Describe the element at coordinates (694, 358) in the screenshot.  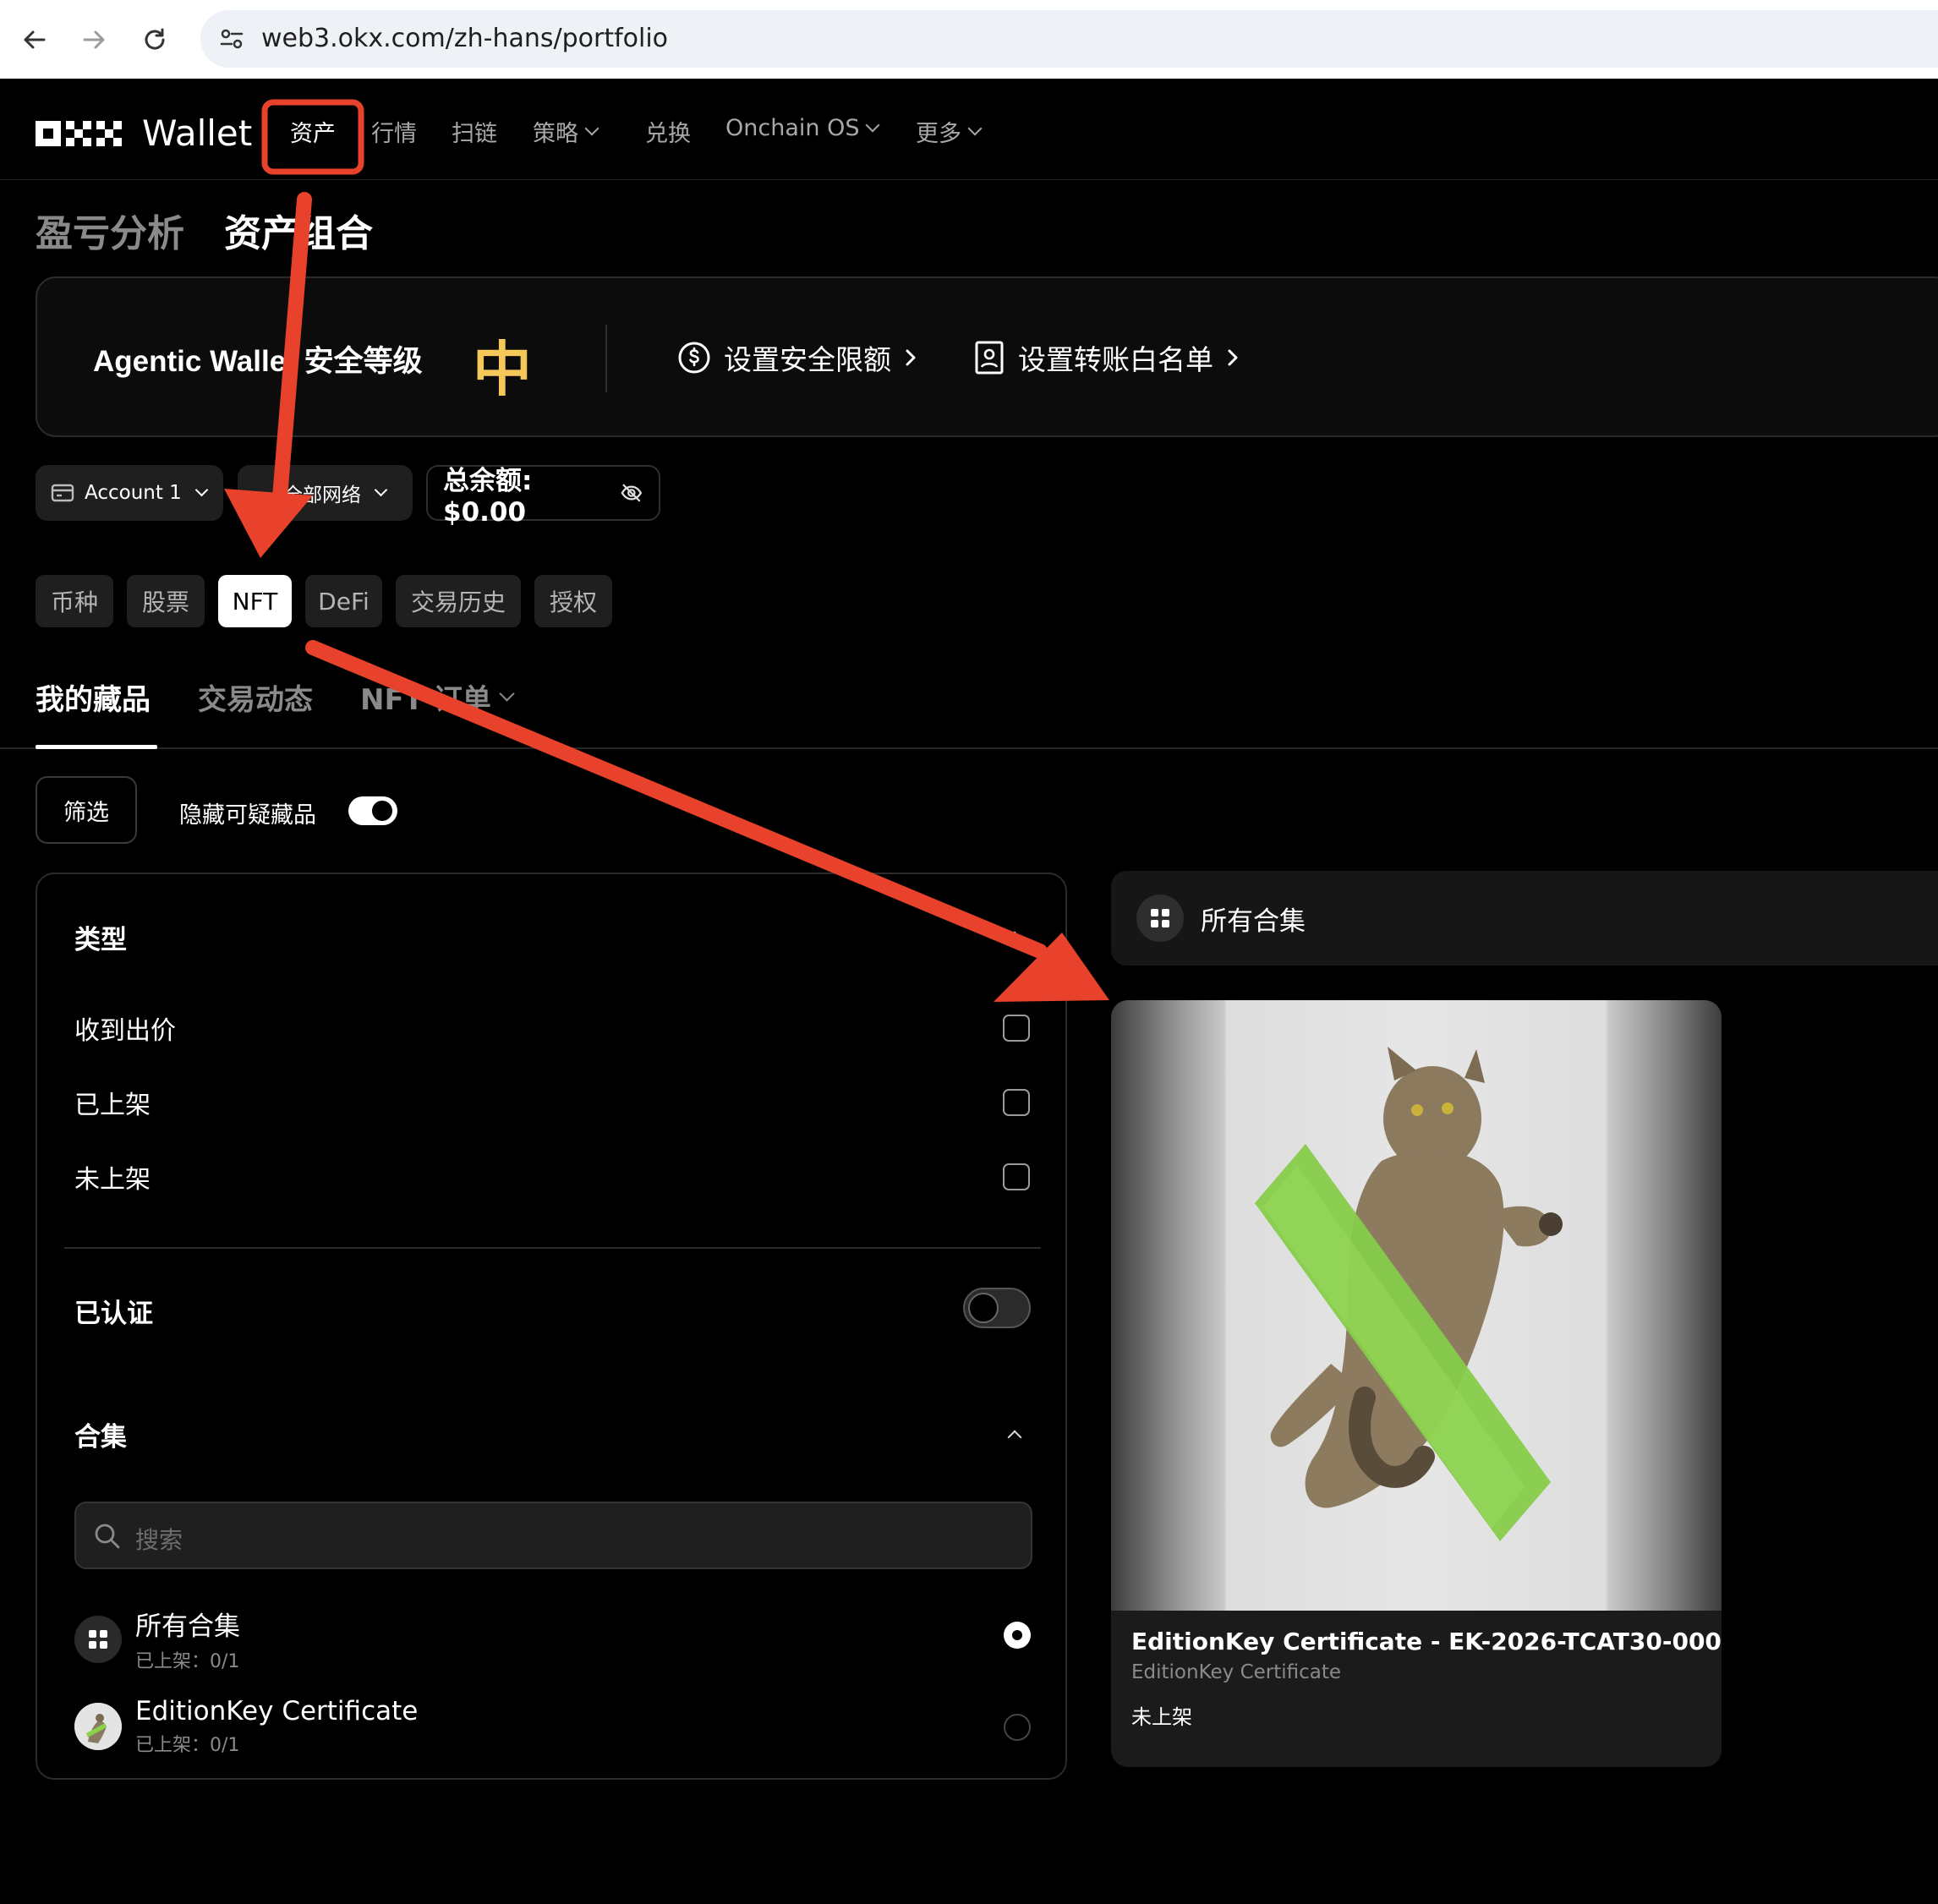
I see `dollar-shield-icon` at that location.